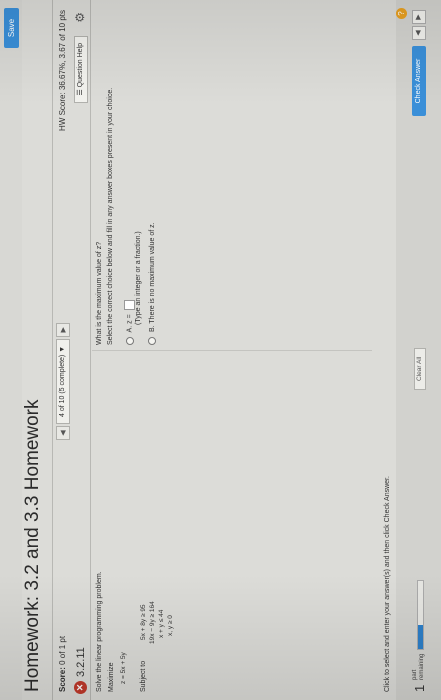 Image resolution: width=441 pixels, height=700 pixels. I want to click on question-id-row: ✕ 3.2.11, so click(80, 670).